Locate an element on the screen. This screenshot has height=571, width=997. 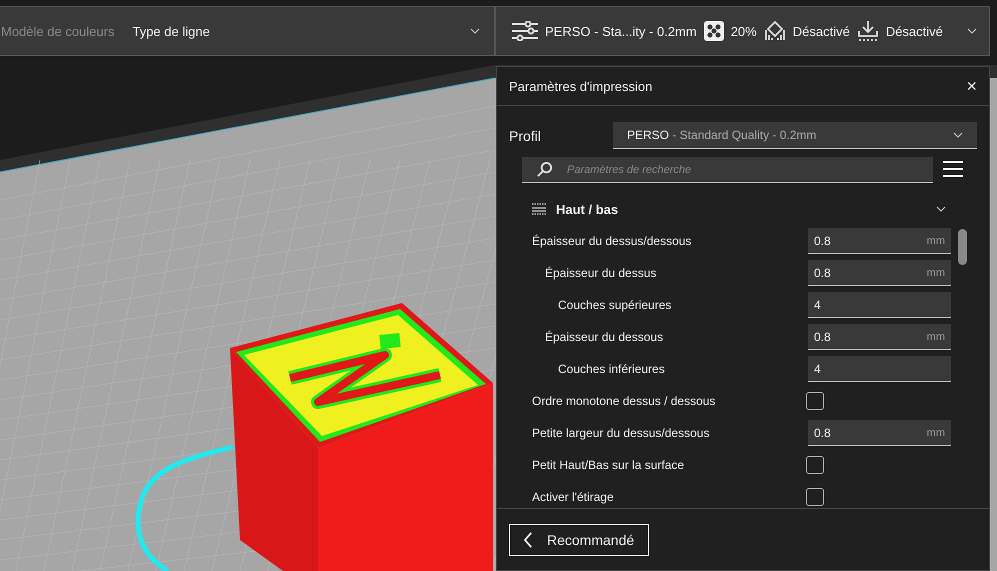
setting-label: Épaisseur du dessus/dessous is located at coordinates (612, 241).